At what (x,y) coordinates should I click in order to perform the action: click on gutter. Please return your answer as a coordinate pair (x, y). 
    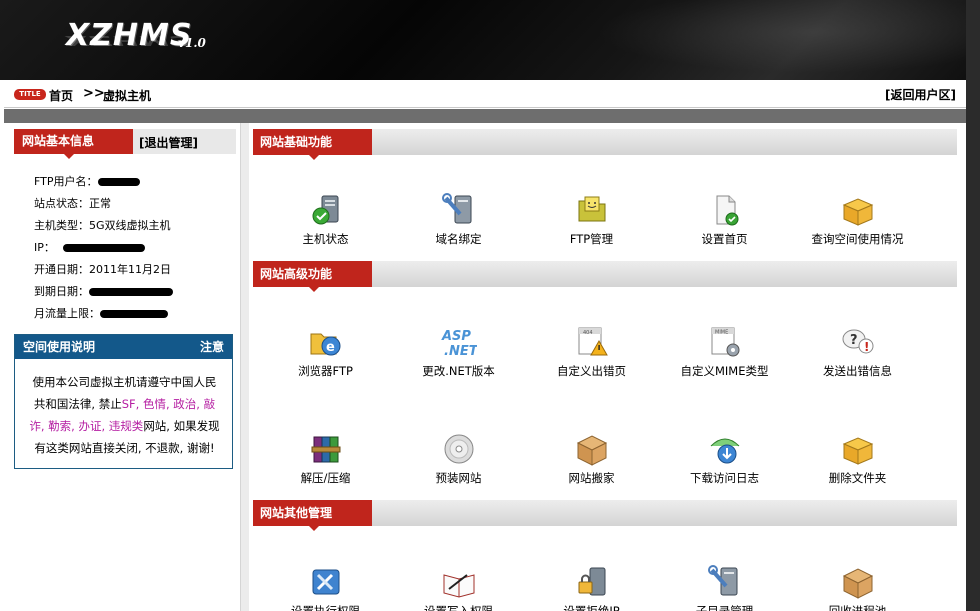
    Looking at the image, I should click on (245, 367).